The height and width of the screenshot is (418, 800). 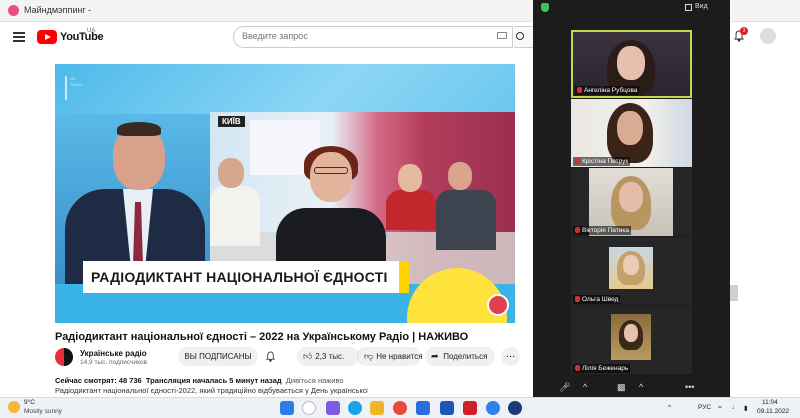 What do you see at coordinates (611, 90) in the screenshot?
I see `participant-name: Ангеліна Рубцова` at bounding box center [611, 90].